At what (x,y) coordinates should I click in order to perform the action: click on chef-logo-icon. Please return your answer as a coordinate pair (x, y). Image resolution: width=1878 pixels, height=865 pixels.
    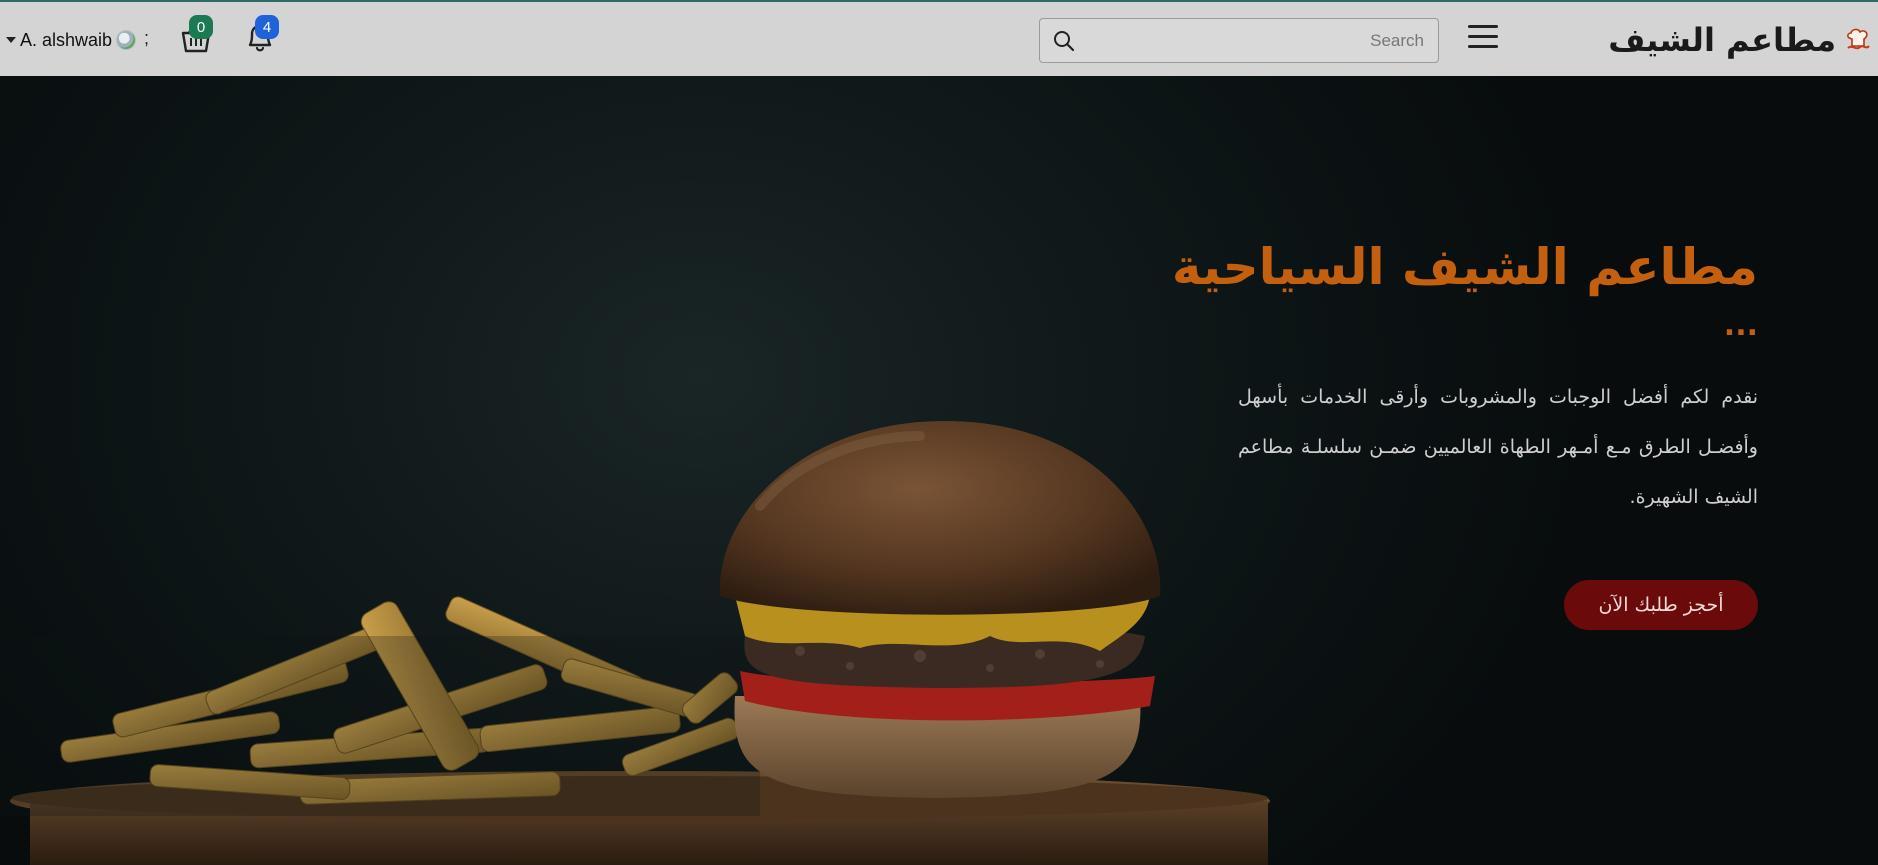
    Looking at the image, I should click on (1858, 39).